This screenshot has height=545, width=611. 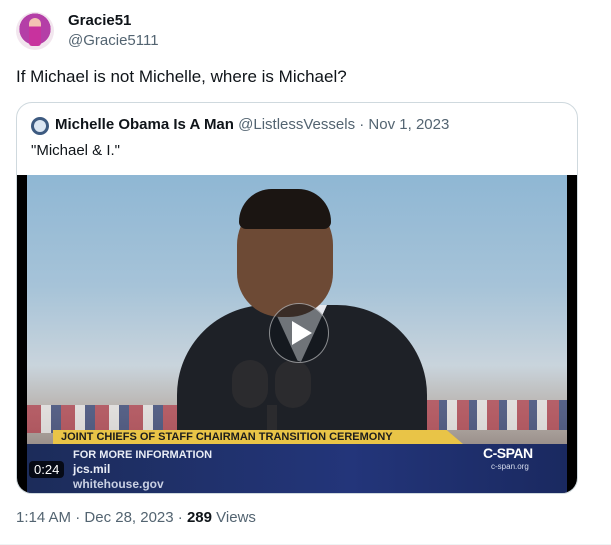 I want to click on info-line-1: jcs.mil, so click(x=92, y=469).